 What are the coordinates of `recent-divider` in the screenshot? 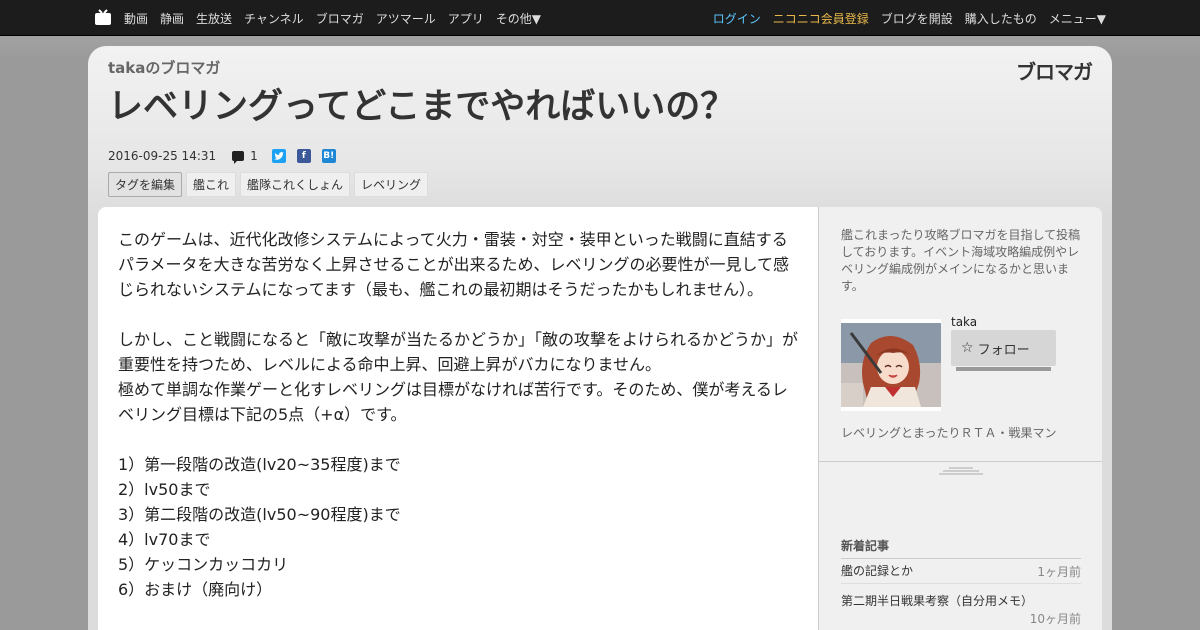 It's located at (961, 583).